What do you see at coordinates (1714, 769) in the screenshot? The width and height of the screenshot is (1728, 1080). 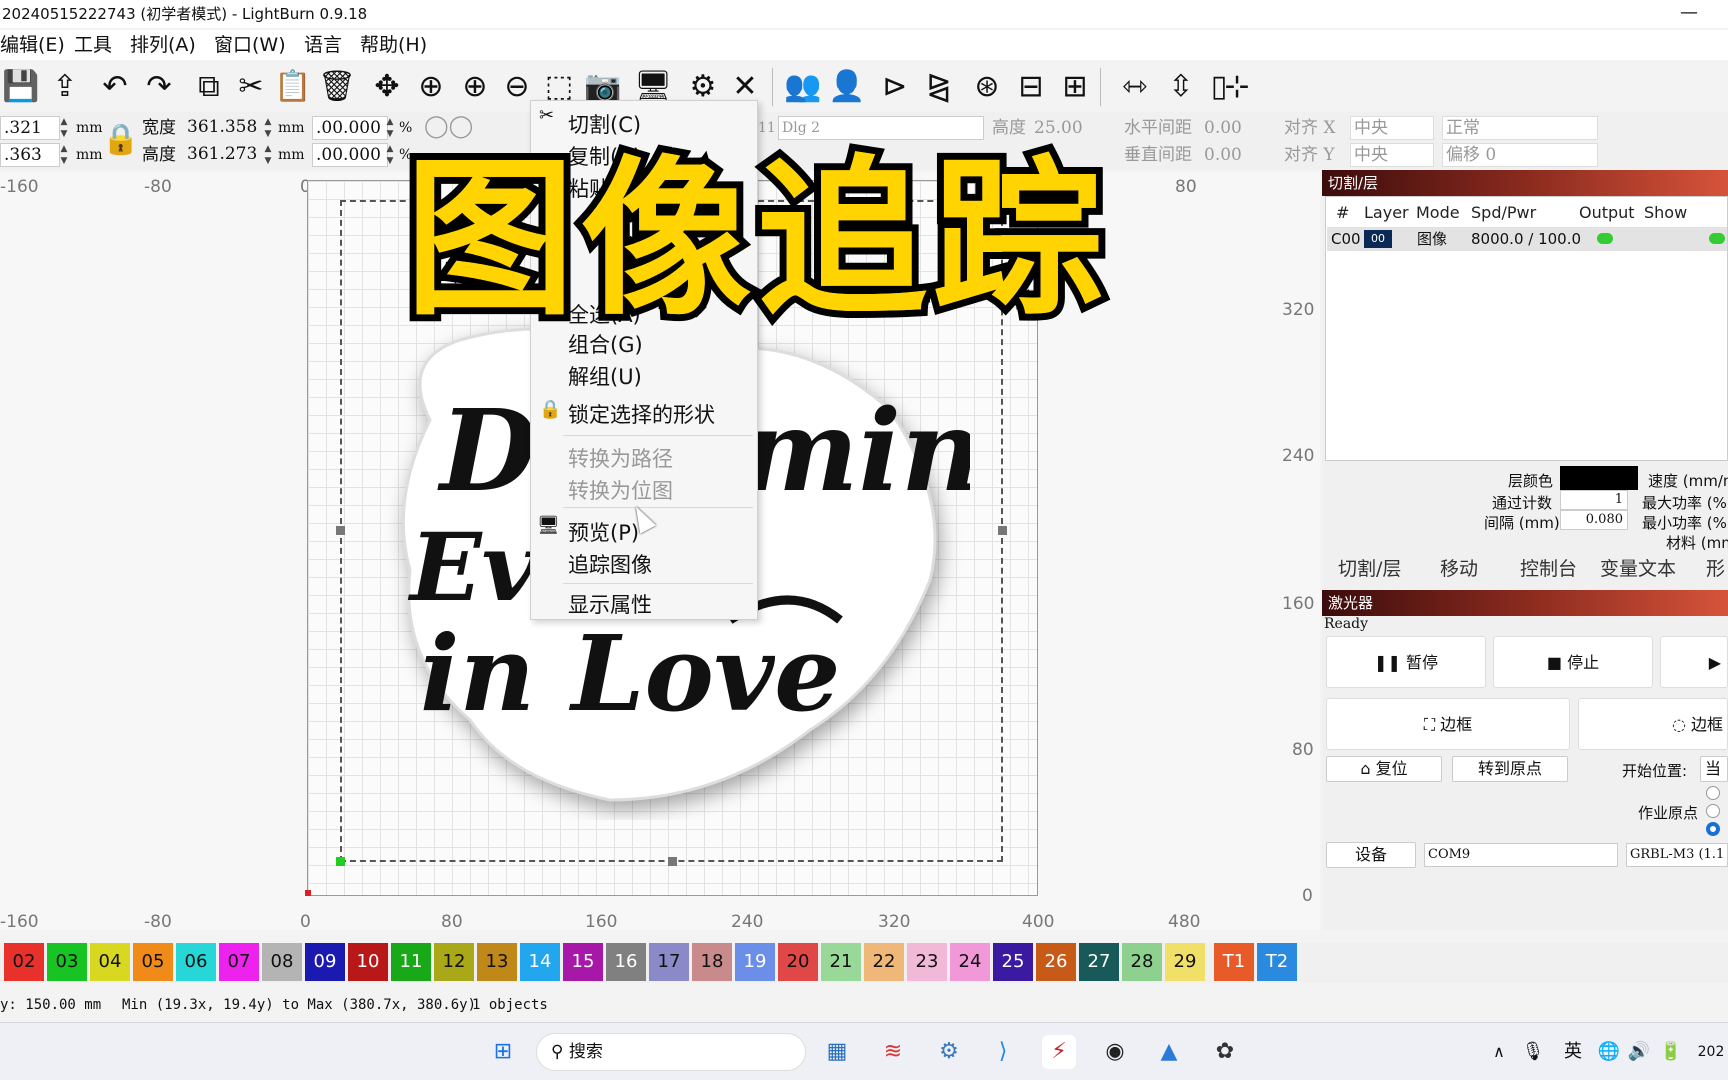 I see `start-from-select: 当前` at bounding box center [1714, 769].